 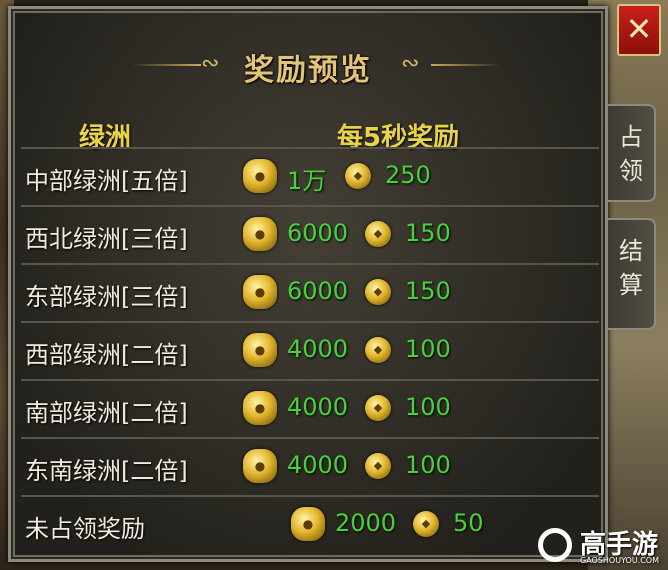 I want to click on tab-occupy-label: 占领, so click(x=631, y=154).